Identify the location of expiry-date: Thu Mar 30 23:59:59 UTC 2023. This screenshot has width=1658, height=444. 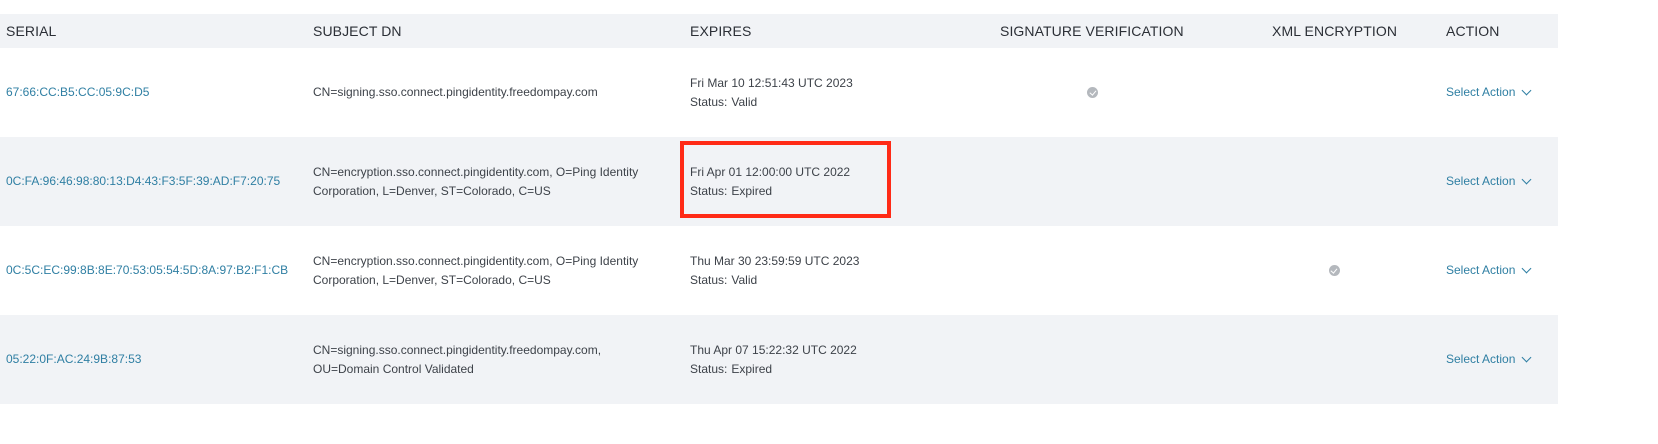
(775, 260).